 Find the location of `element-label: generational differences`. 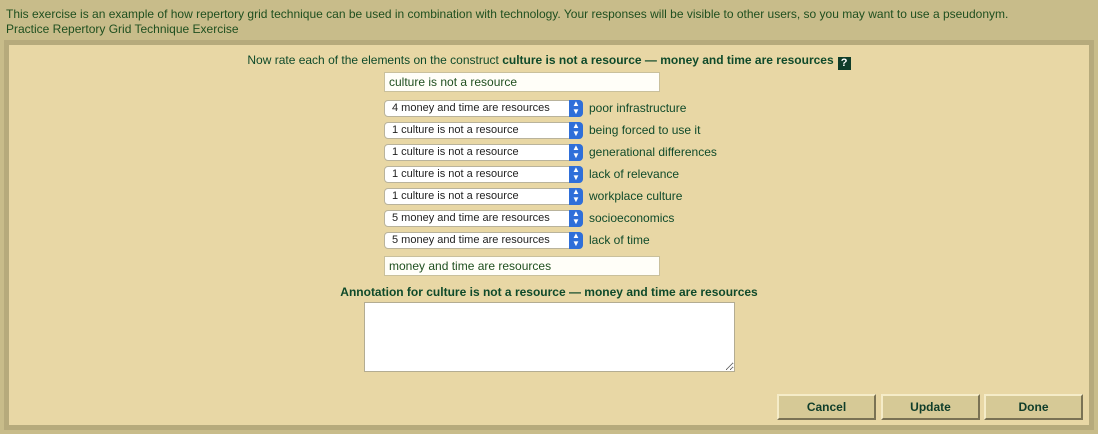

element-label: generational differences is located at coordinates (653, 152).